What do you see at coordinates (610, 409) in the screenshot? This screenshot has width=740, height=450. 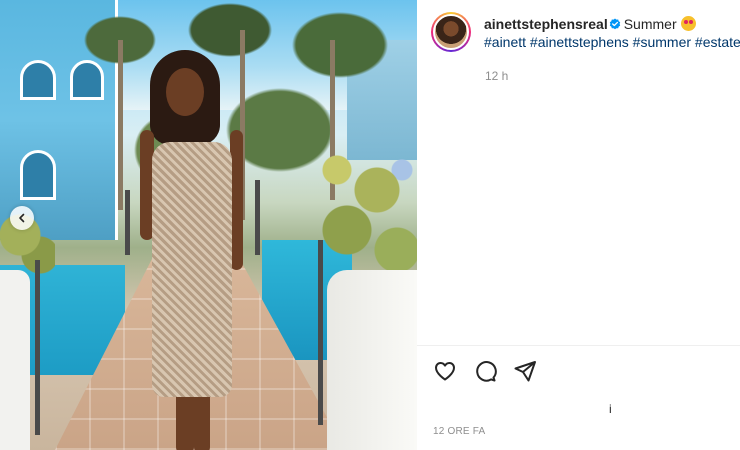 I see `more-indicator: i` at bounding box center [610, 409].